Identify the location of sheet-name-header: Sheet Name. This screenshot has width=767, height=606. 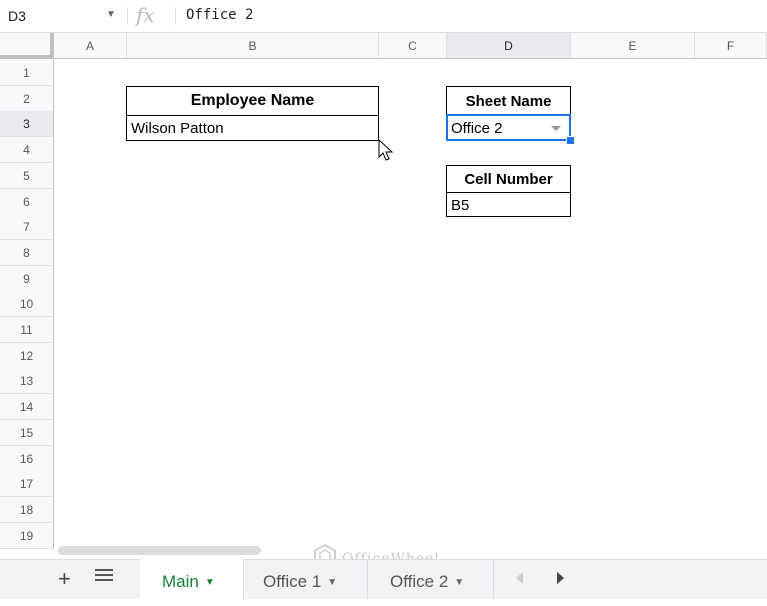
(508, 101).